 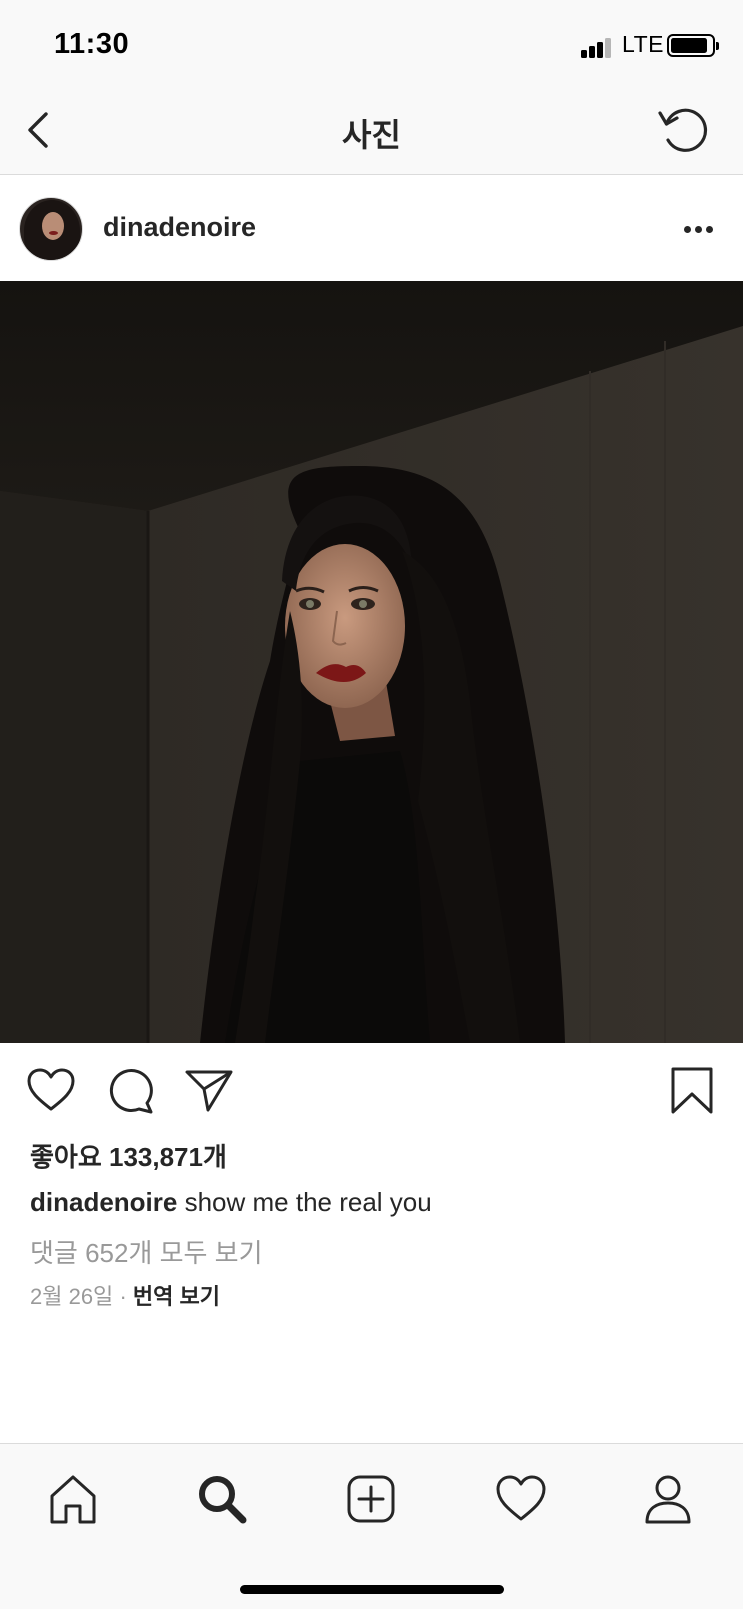 I want to click on tab-profile, so click(x=668, y=1499).